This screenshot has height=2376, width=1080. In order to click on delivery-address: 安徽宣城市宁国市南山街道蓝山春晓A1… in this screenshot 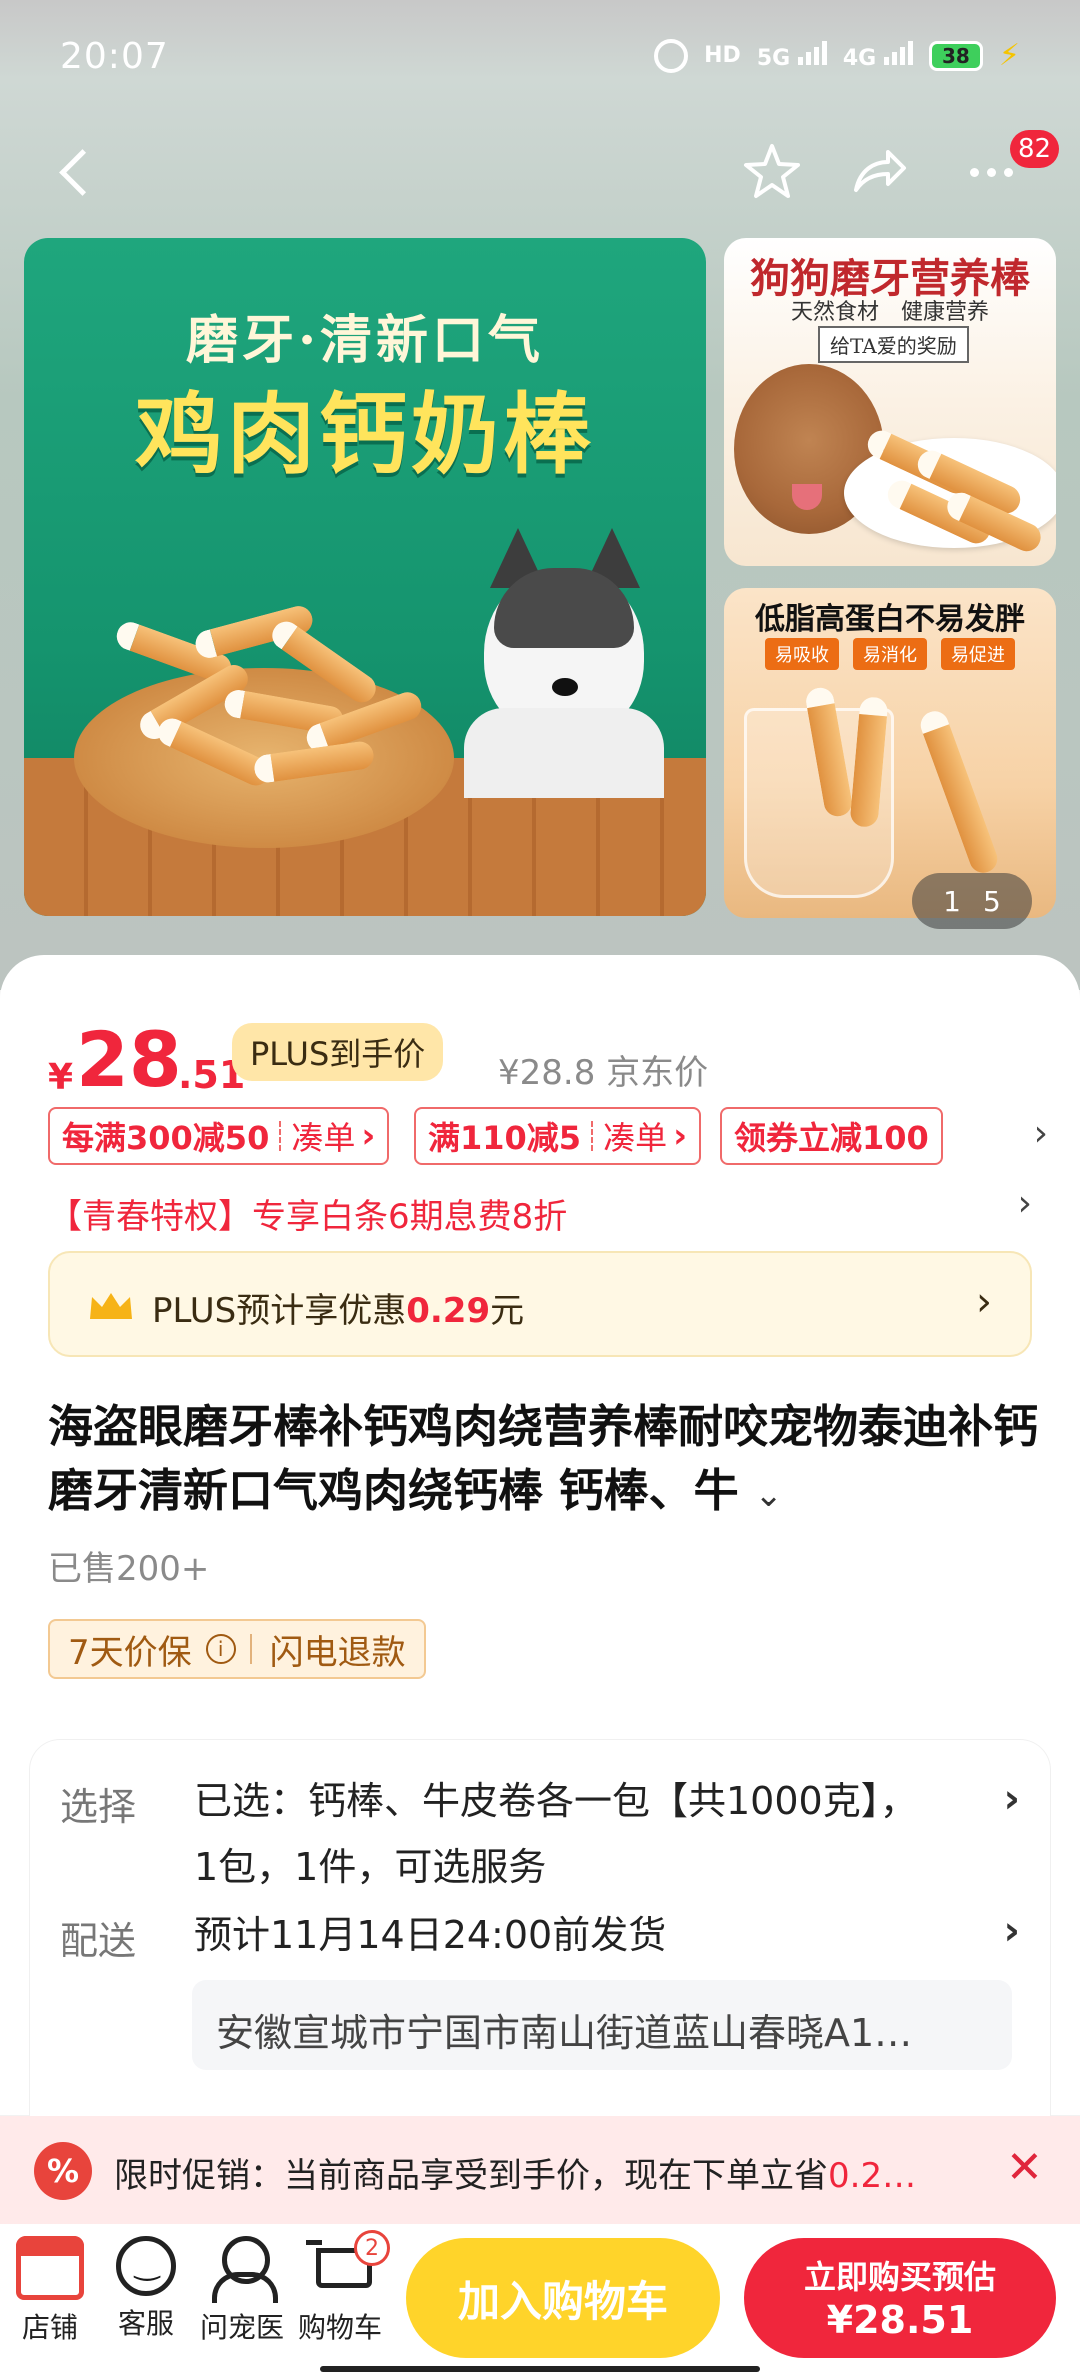, I will do `click(602, 2025)`.